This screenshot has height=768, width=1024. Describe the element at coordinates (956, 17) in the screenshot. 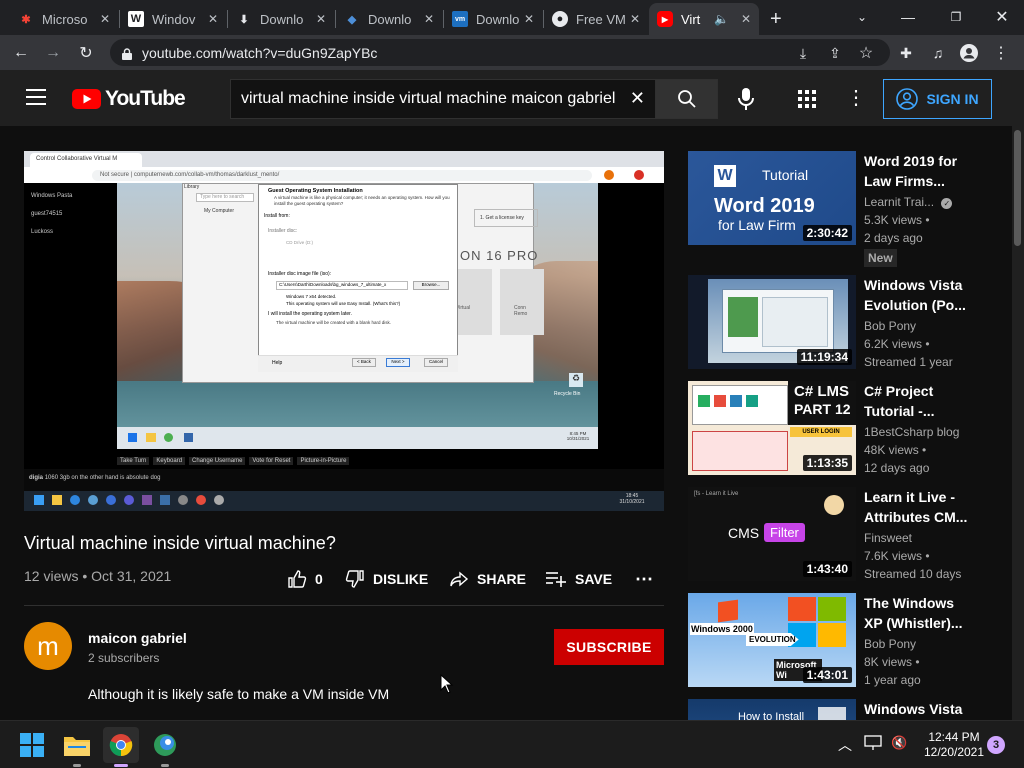

I see `restore-icon: ❐` at that location.